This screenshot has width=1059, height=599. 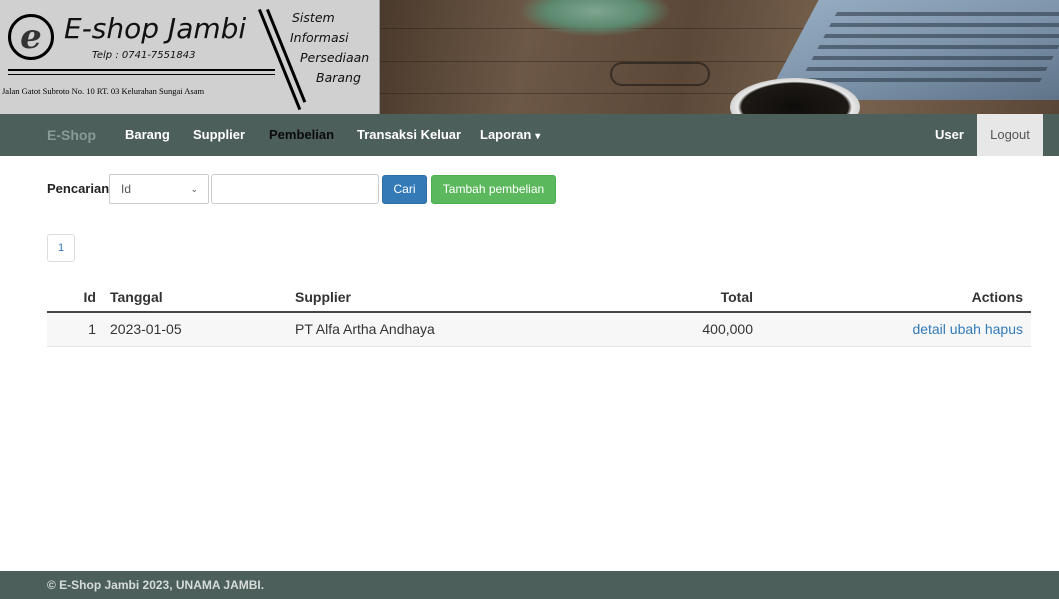 What do you see at coordinates (319, 37) in the screenshot?
I see `system-title-line: Informasi` at bounding box center [319, 37].